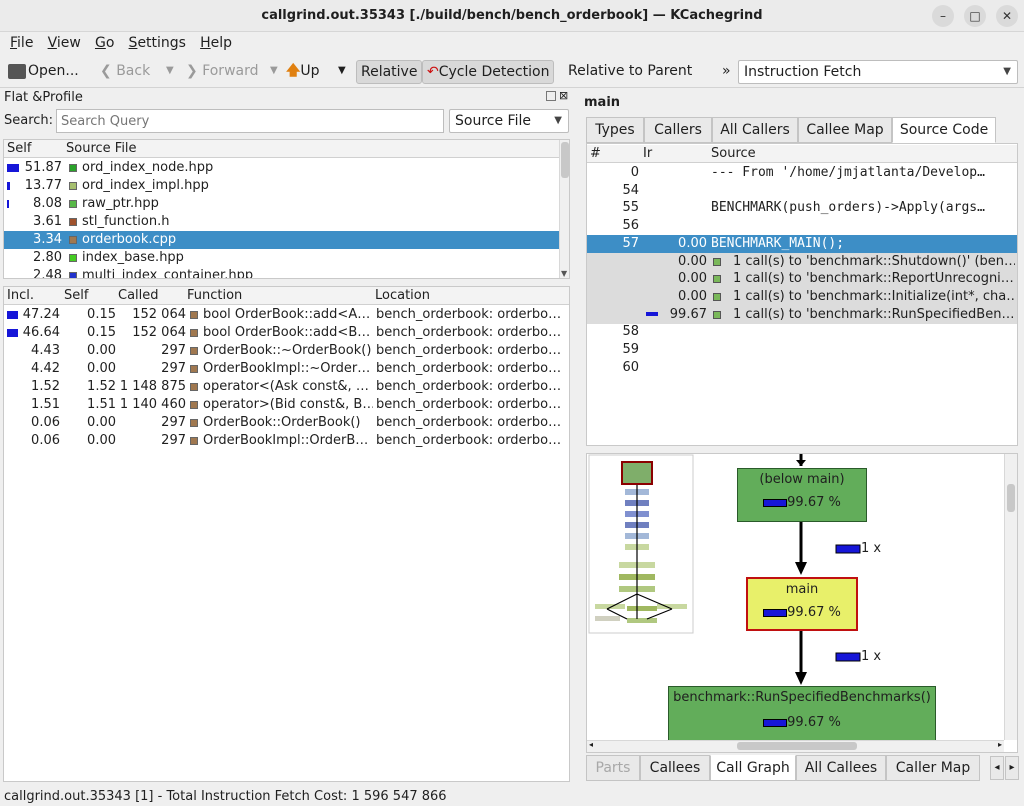  I want to click on line-number: 58, so click(630, 332).